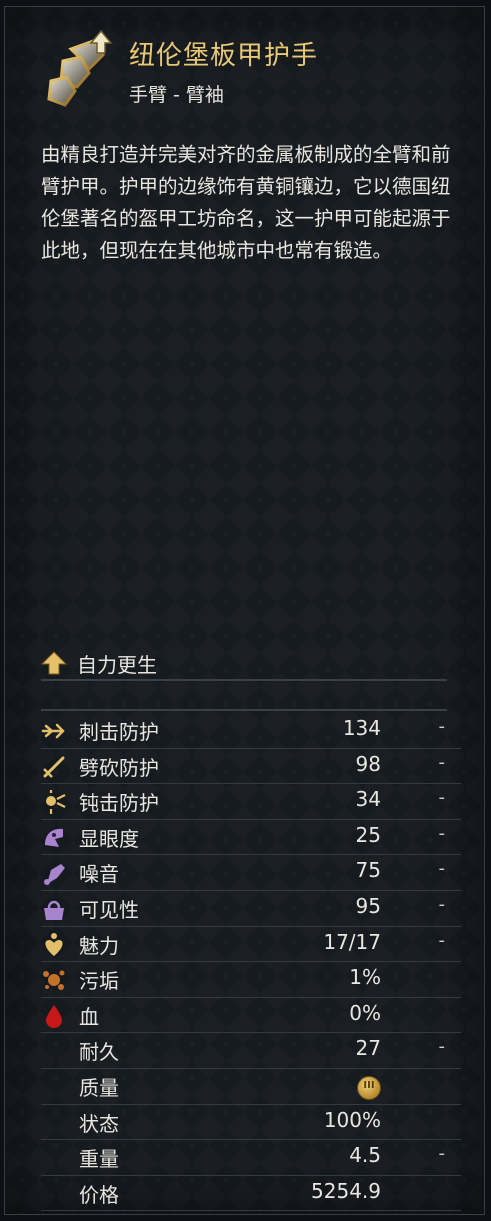 The width and height of the screenshot is (491, 1221). I want to click on stat-name: 可见性, so click(109, 909).